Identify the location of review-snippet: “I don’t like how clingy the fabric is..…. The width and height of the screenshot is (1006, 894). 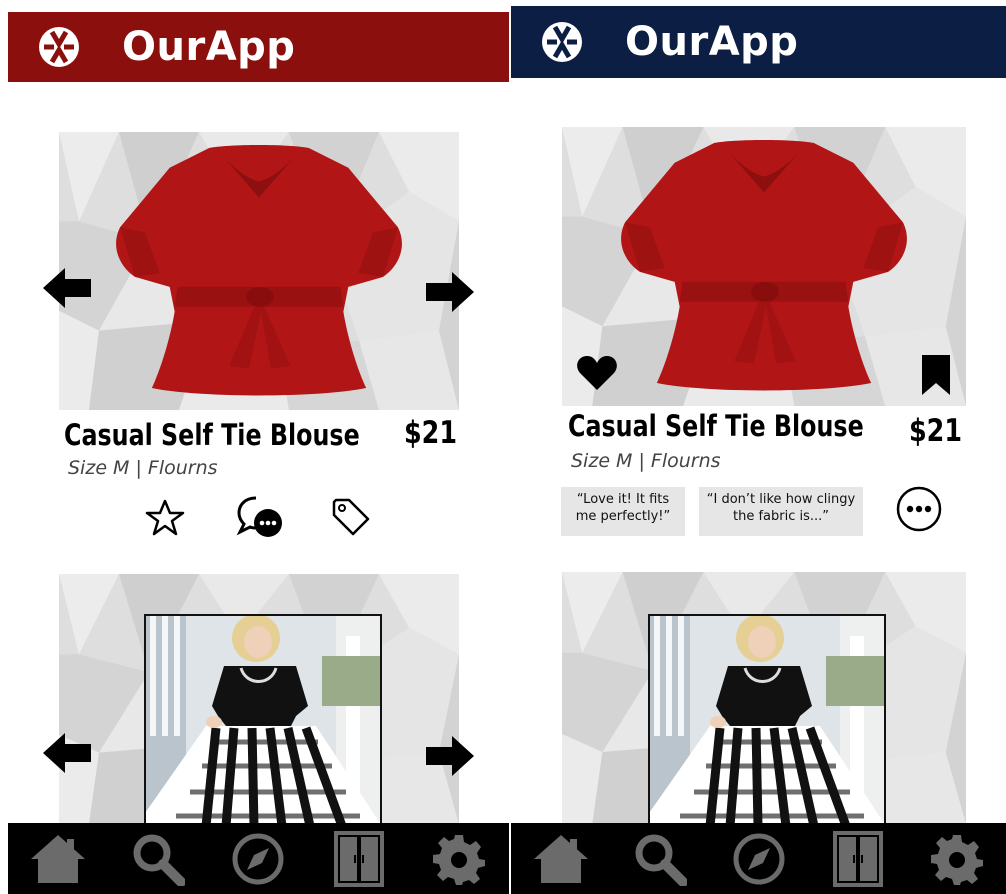
(781, 511).